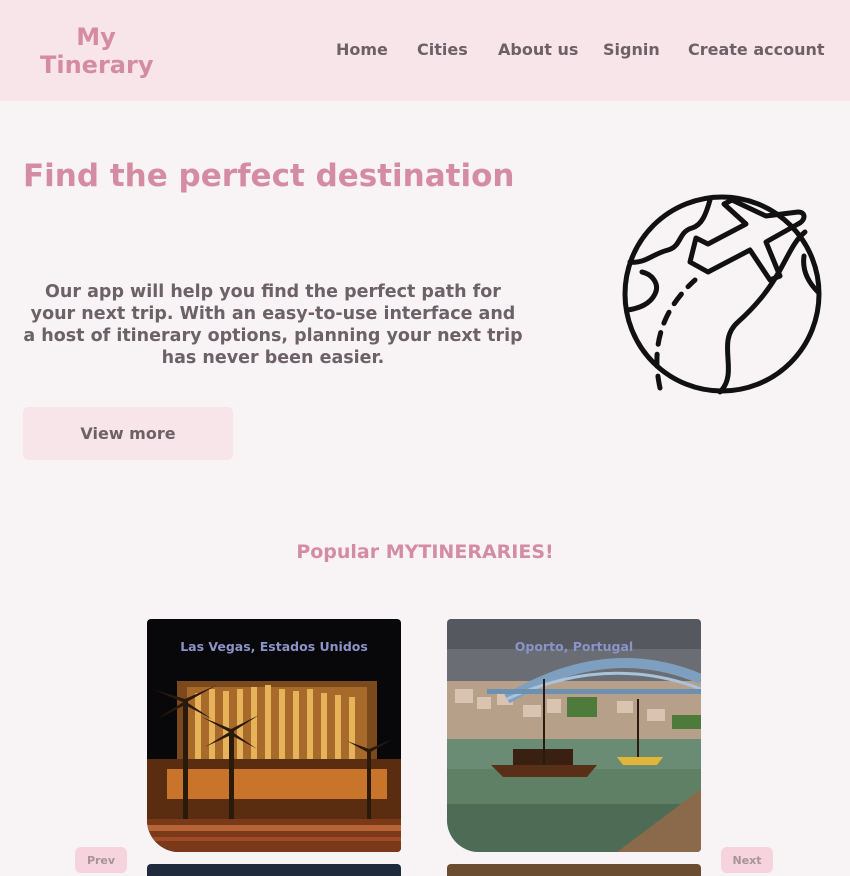  Describe the element at coordinates (128, 433) in the screenshot. I see `view-more-button: View more` at that location.